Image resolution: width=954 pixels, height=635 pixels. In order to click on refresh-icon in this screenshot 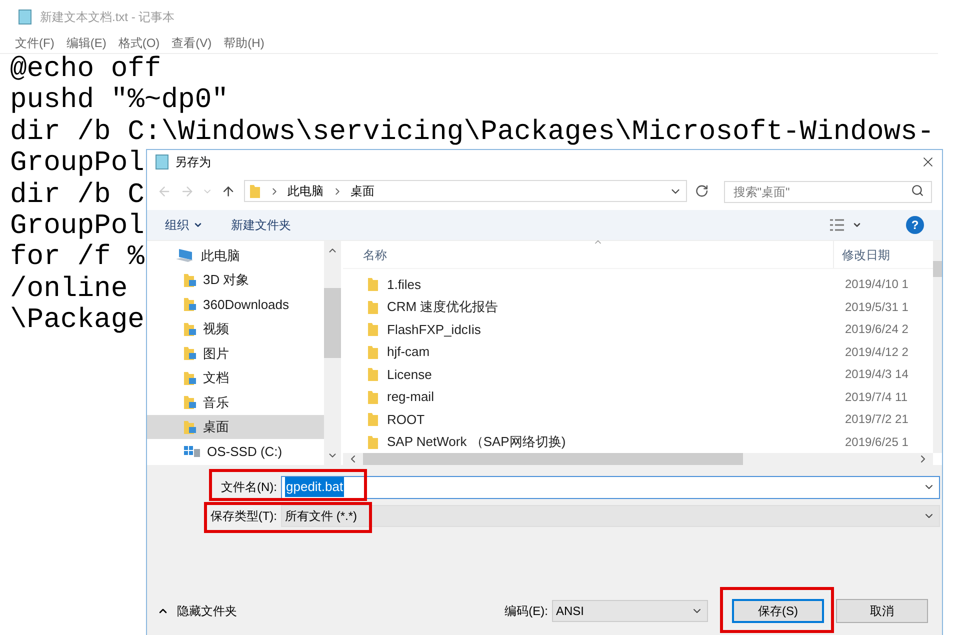, I will do `click(701, 191)`.